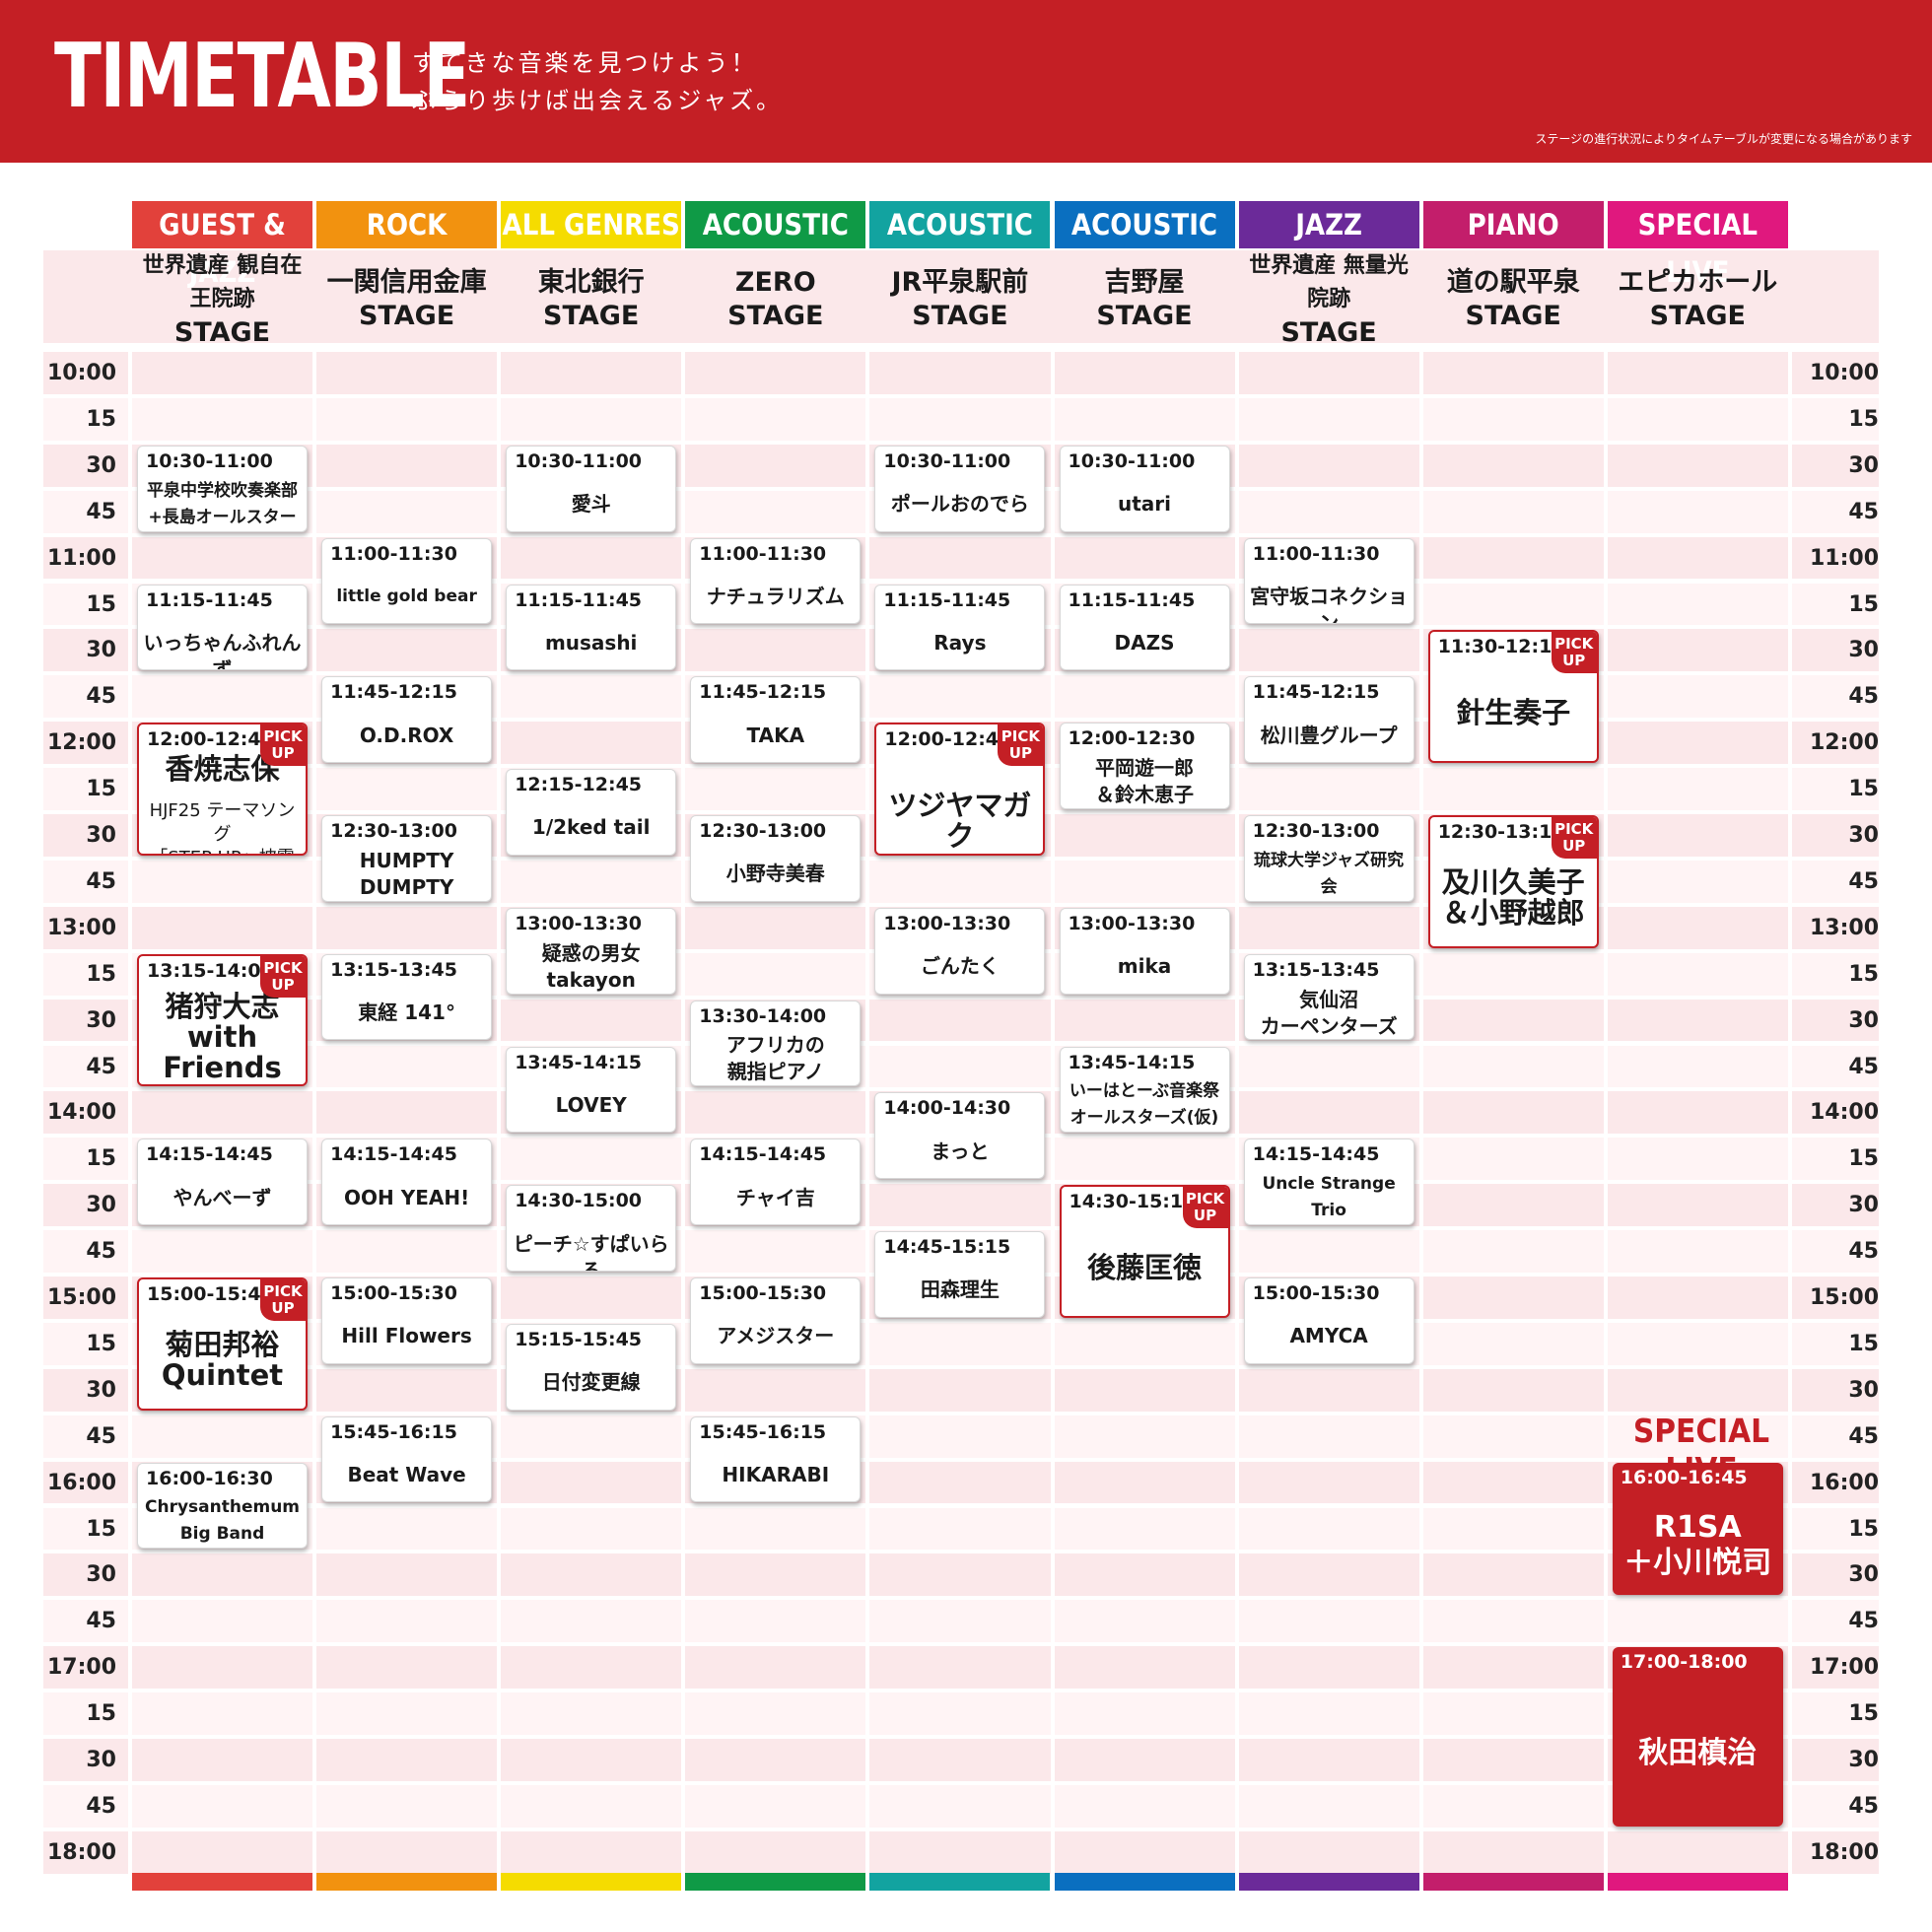 Image resolution: width=1932 pixels, height=1932 pixels. What do you see at coordinates (1501, 832) in the screenshot?
I see `performance-time: 12:30-13:15` at bounding box center [1501, 832].